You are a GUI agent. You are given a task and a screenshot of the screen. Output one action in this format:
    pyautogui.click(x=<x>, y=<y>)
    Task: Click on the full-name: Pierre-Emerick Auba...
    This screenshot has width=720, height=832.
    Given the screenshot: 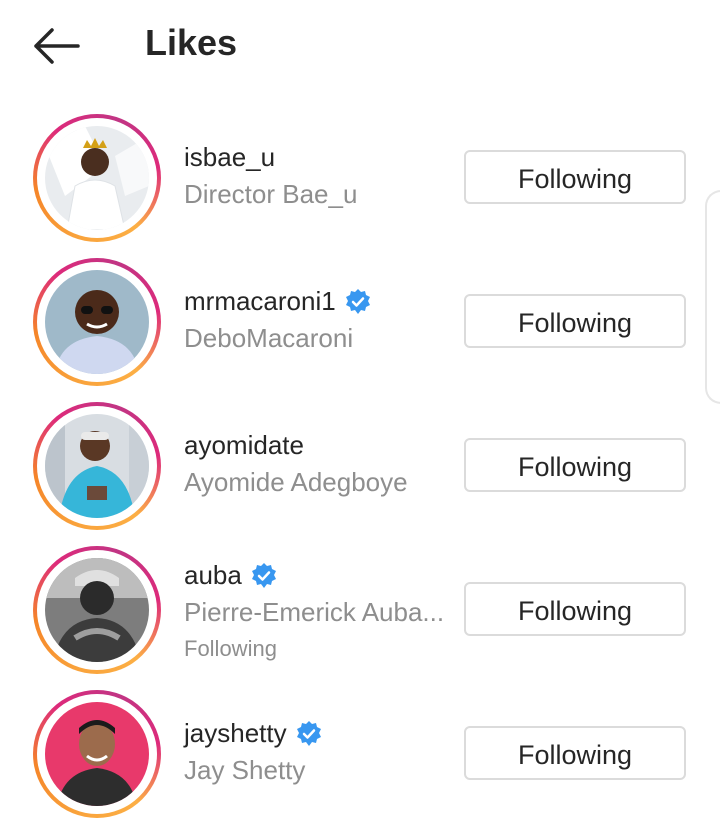 What is the action you would take?
    pyautogui.click(x=314, y=612)
    